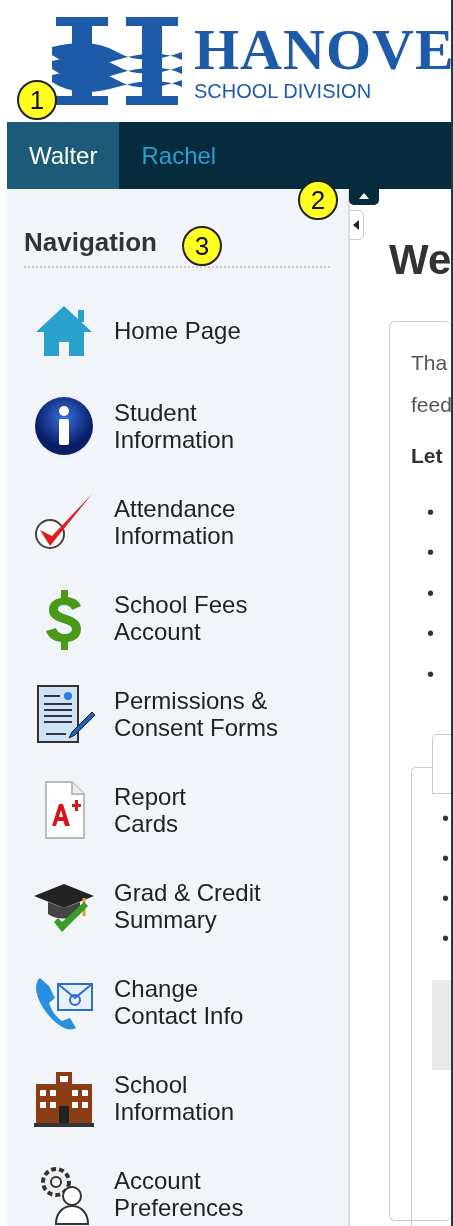  Describe the element at coordinates (430, 363) in the screenshot. I see `paragraph-line: Tha` at that location.